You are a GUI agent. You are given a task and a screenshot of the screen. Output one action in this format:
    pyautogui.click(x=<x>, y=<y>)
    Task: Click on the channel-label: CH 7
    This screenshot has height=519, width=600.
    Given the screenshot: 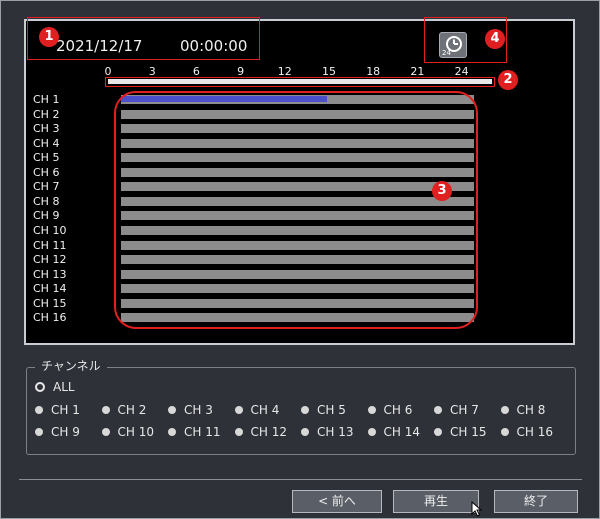 What is the action you would take?
    pyautogui.click(x=46, y=187)
    